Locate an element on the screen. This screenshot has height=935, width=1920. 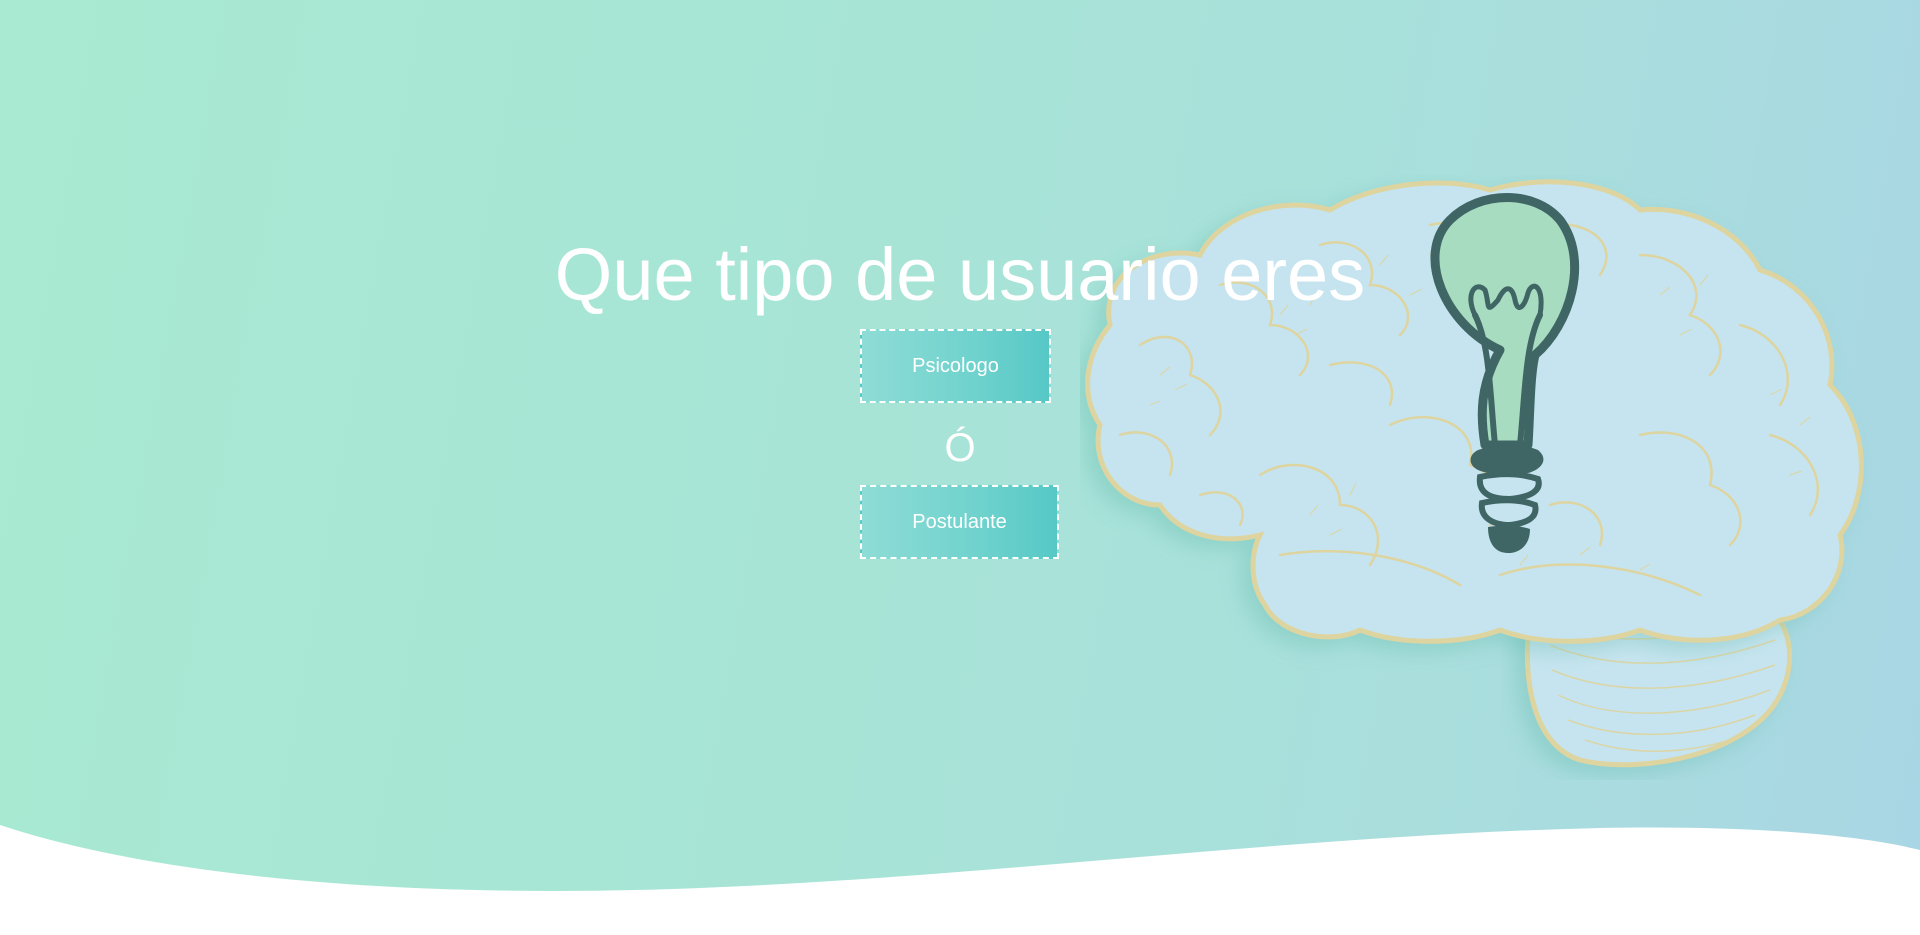
or-separator: Ó is located at coordinates (960, 448).